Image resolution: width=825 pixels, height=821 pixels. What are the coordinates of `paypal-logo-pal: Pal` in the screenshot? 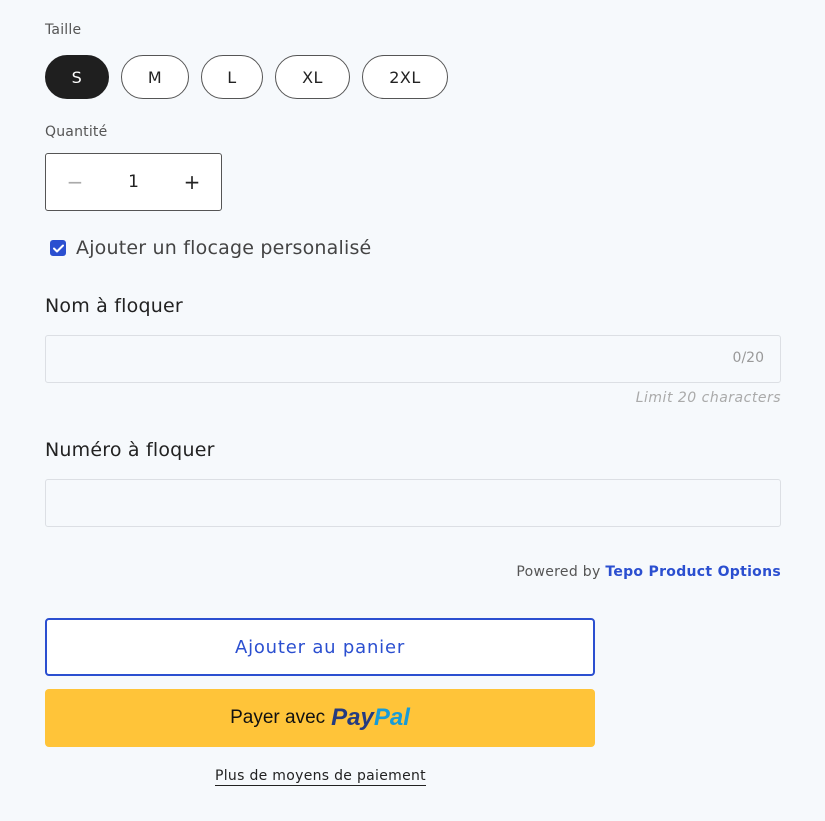 It's located at (391, 717).